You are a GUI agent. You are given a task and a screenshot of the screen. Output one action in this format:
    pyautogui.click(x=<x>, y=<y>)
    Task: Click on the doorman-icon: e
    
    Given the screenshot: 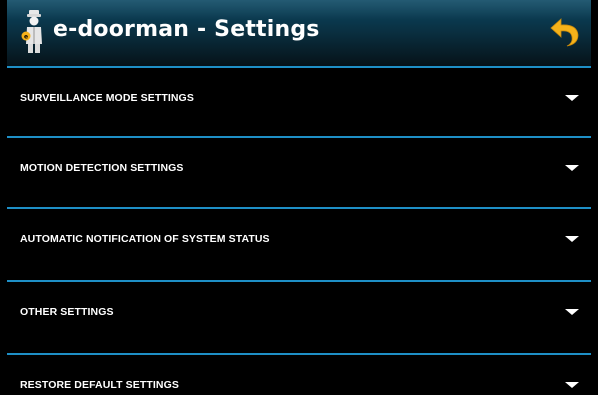 What is the action you would take?
    pyautogui.click(x=31, y=31)
    